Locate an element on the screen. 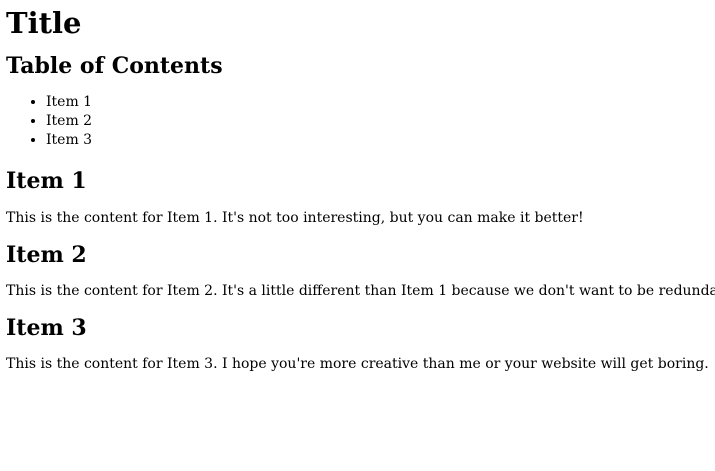 This screenshot has width=715, height=471. toc-heading: Table of Contents is located at coordinates (114, 65).